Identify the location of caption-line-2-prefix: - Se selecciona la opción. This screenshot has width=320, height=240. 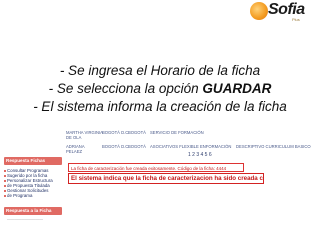
(125, 88).